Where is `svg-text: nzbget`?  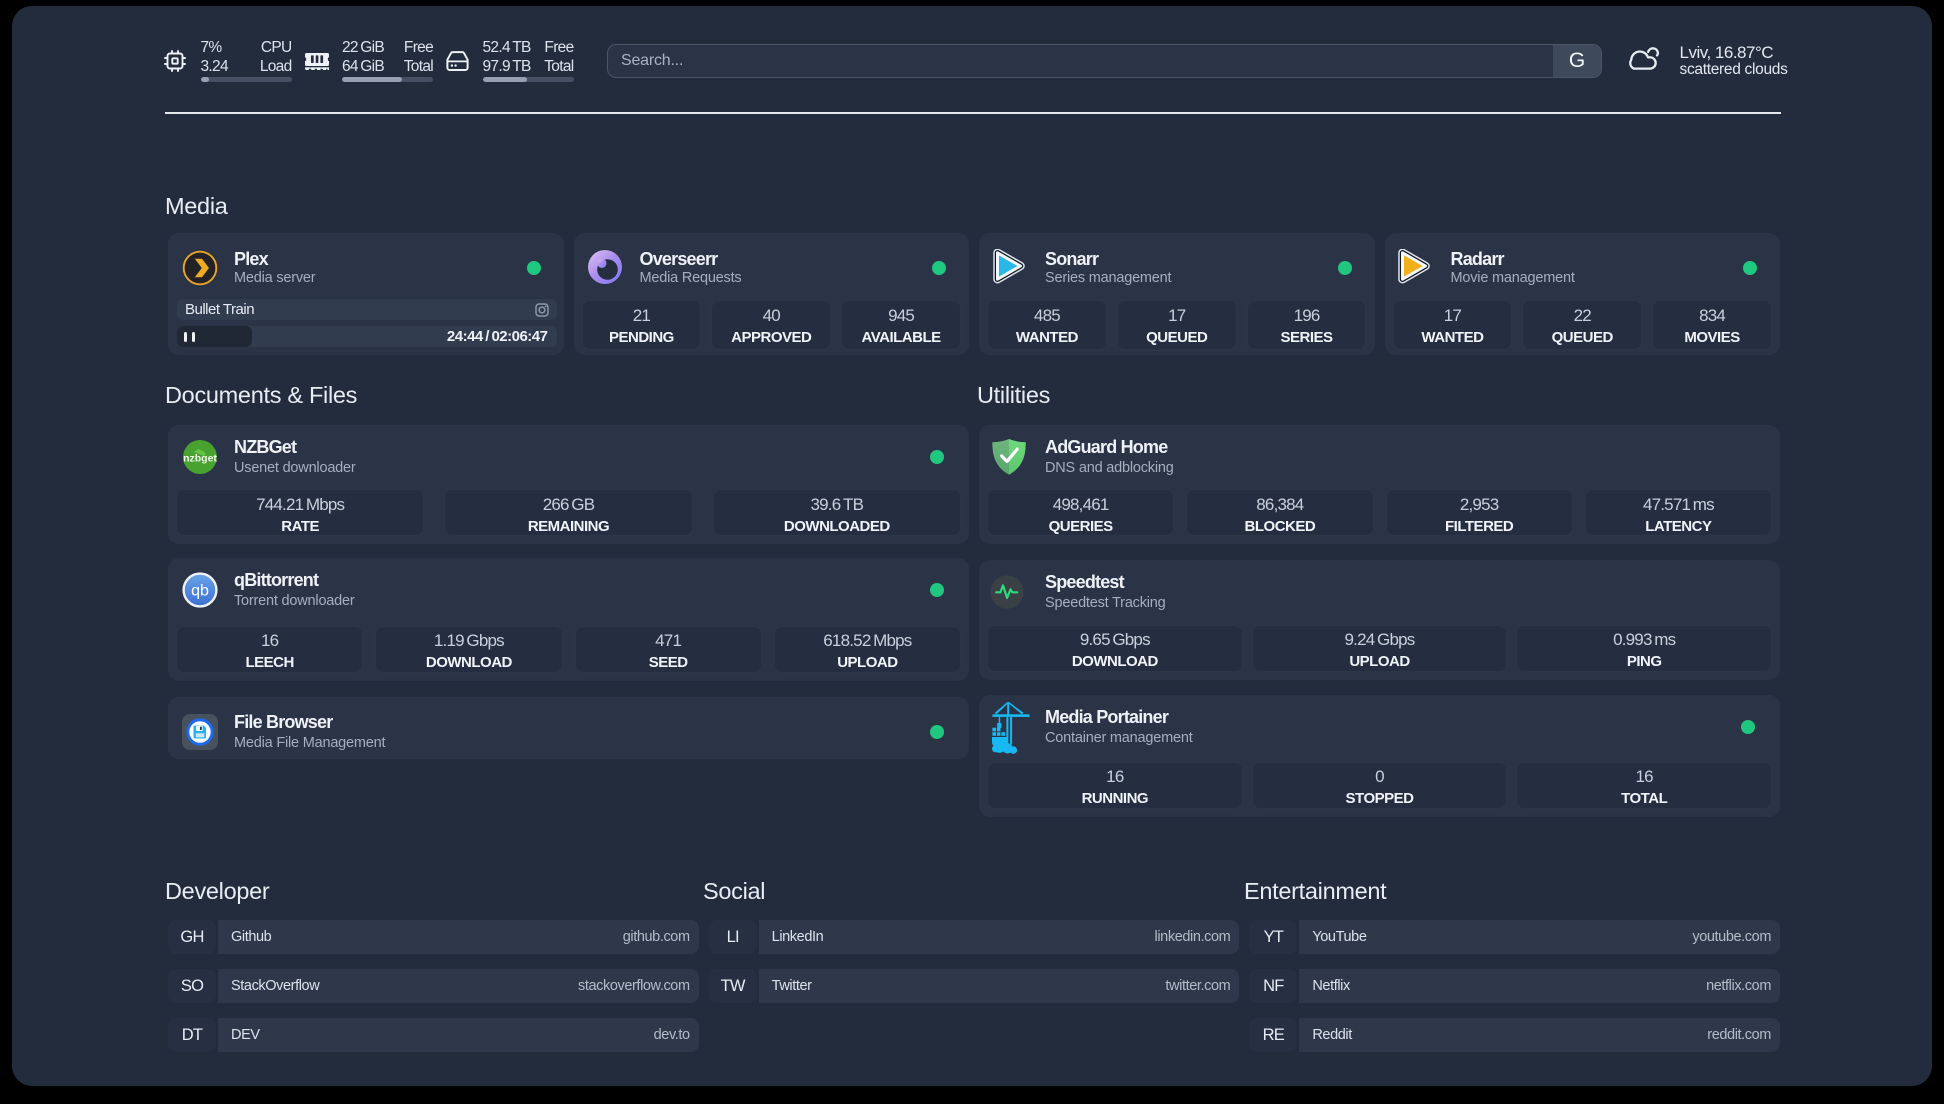
svg-text: nzbget is located at coordinates (200, 459).